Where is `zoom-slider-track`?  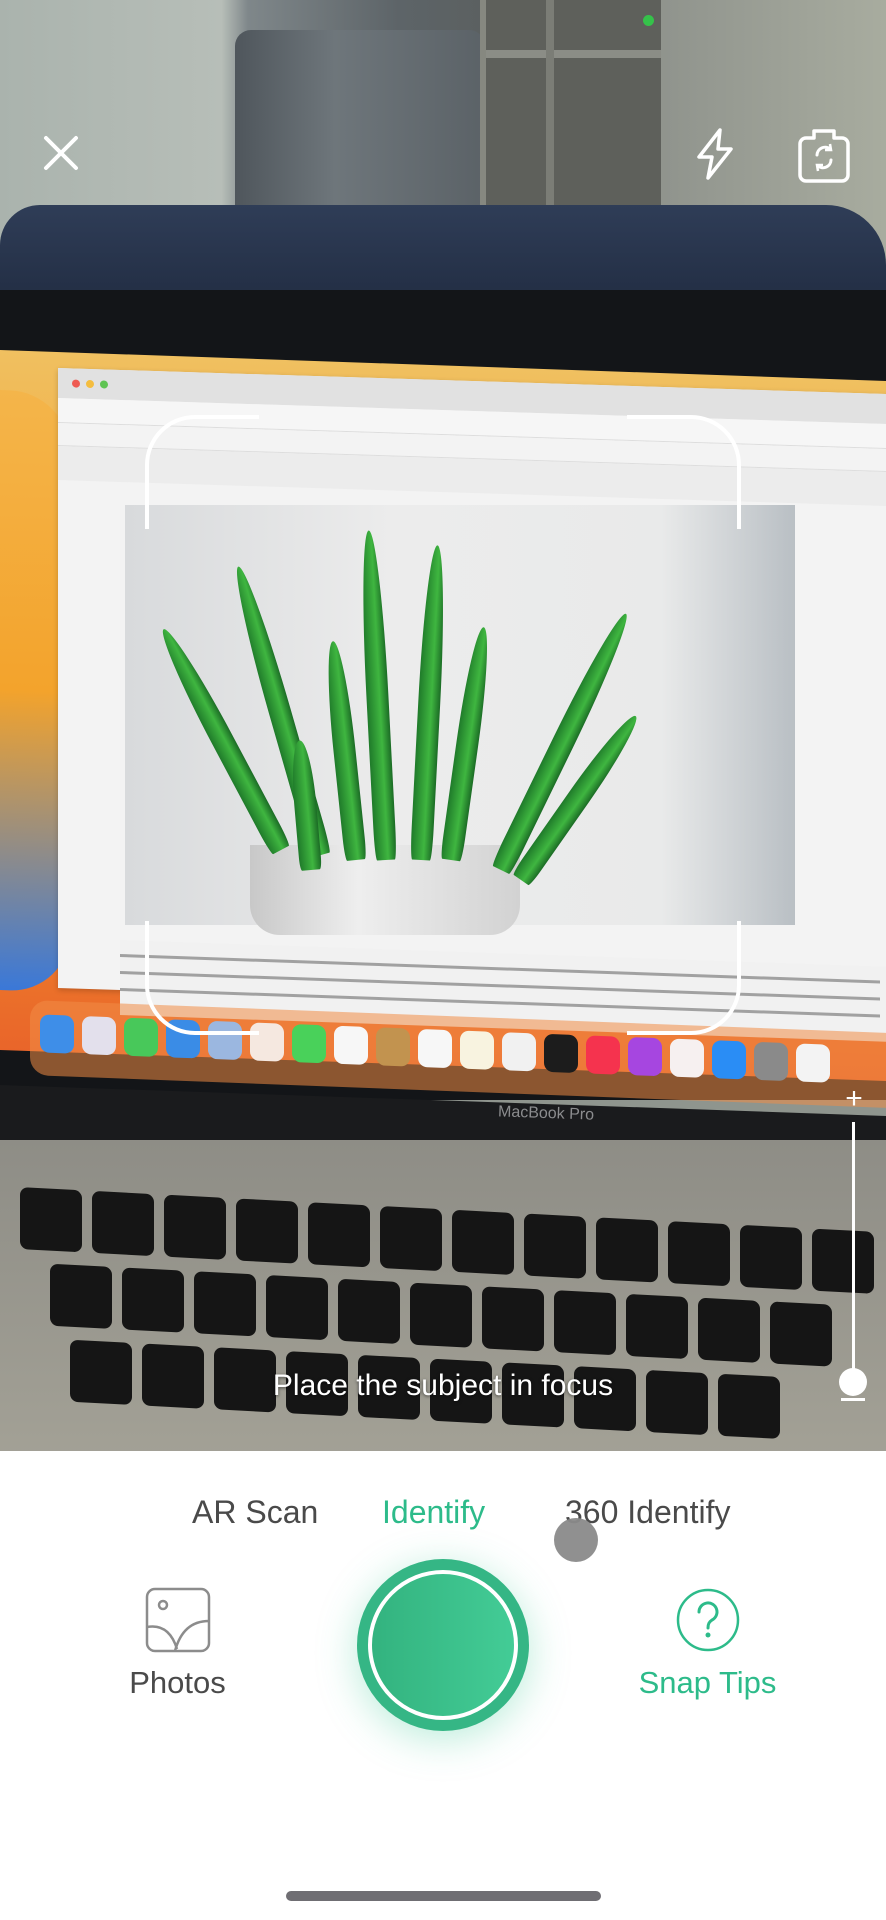 zoom-slider-track is located at coordinates (853, 1252).